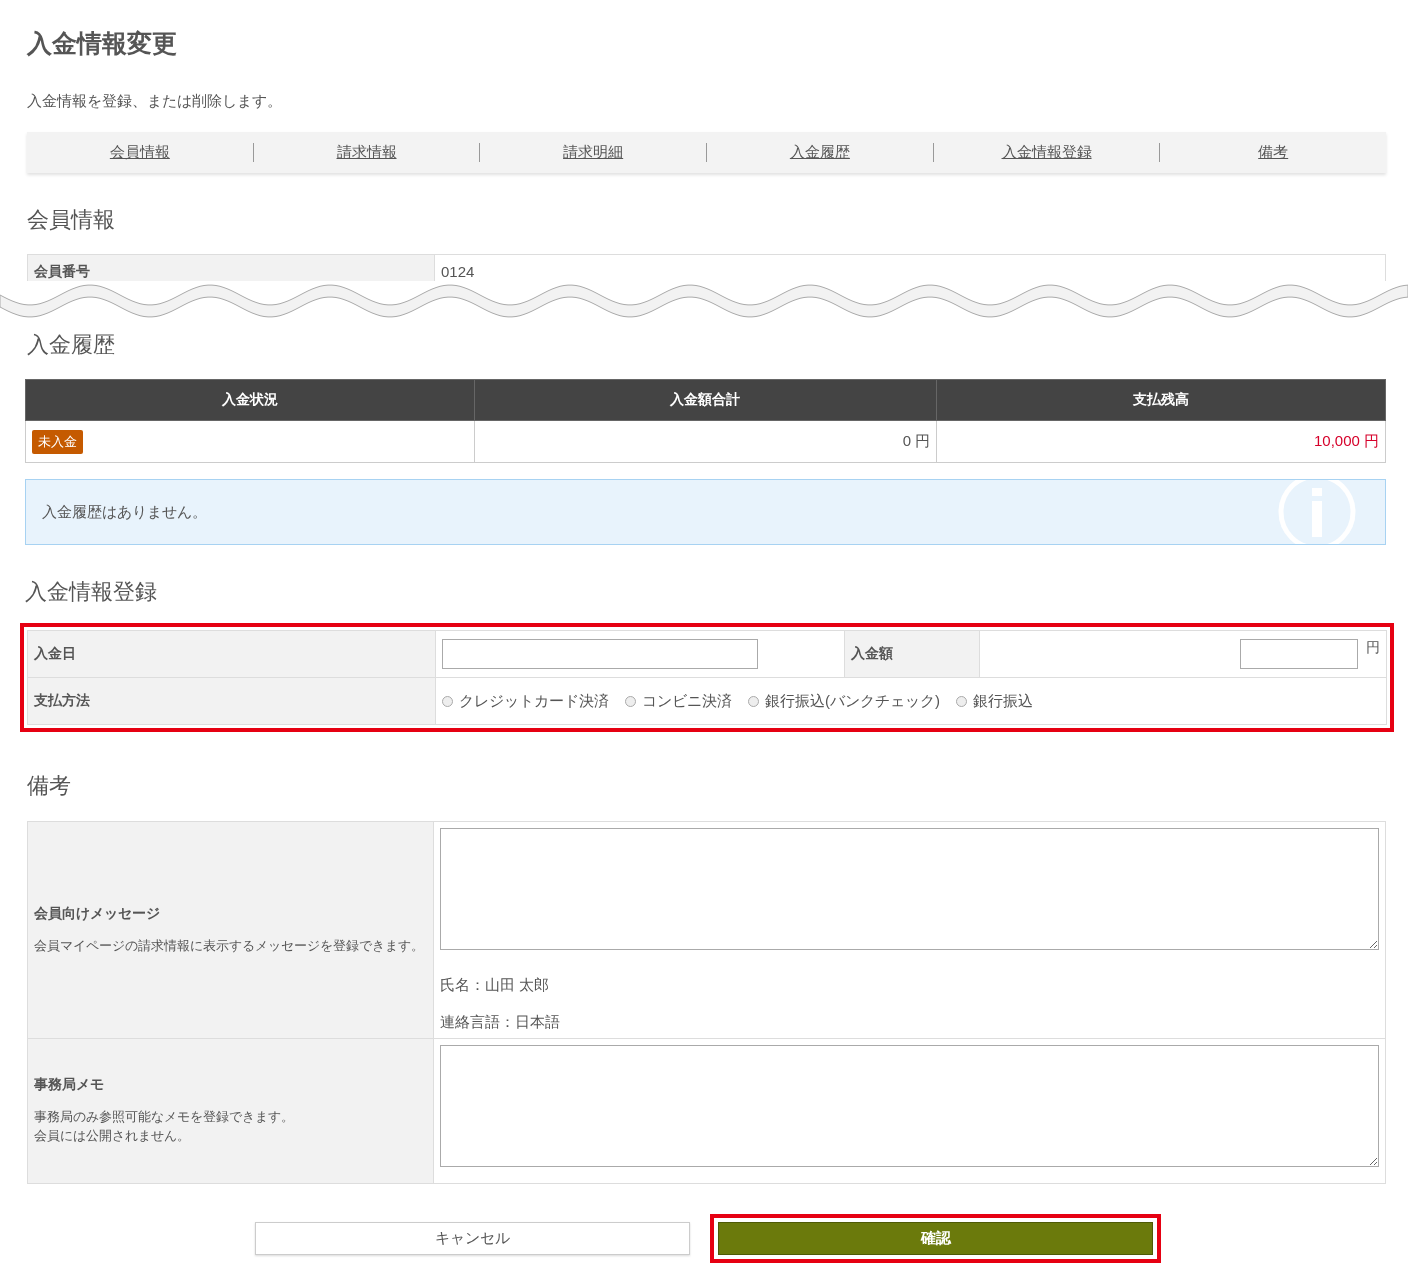  I want to click on column-header: 入金額合計, so click(705, 400).